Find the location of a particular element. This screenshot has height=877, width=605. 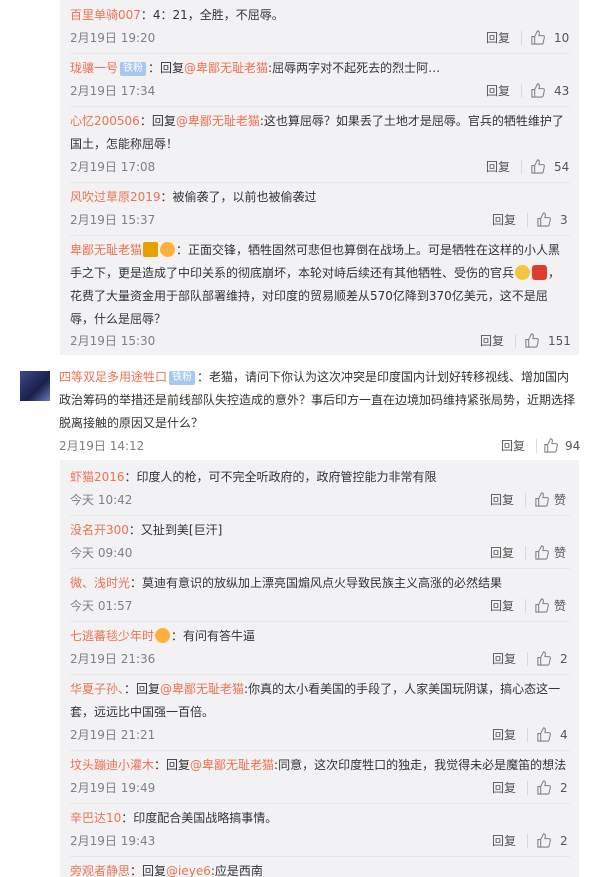

reply-item: 旁观者静思：回复@ieye6:应是西南 is located at coordinates (320, 868).